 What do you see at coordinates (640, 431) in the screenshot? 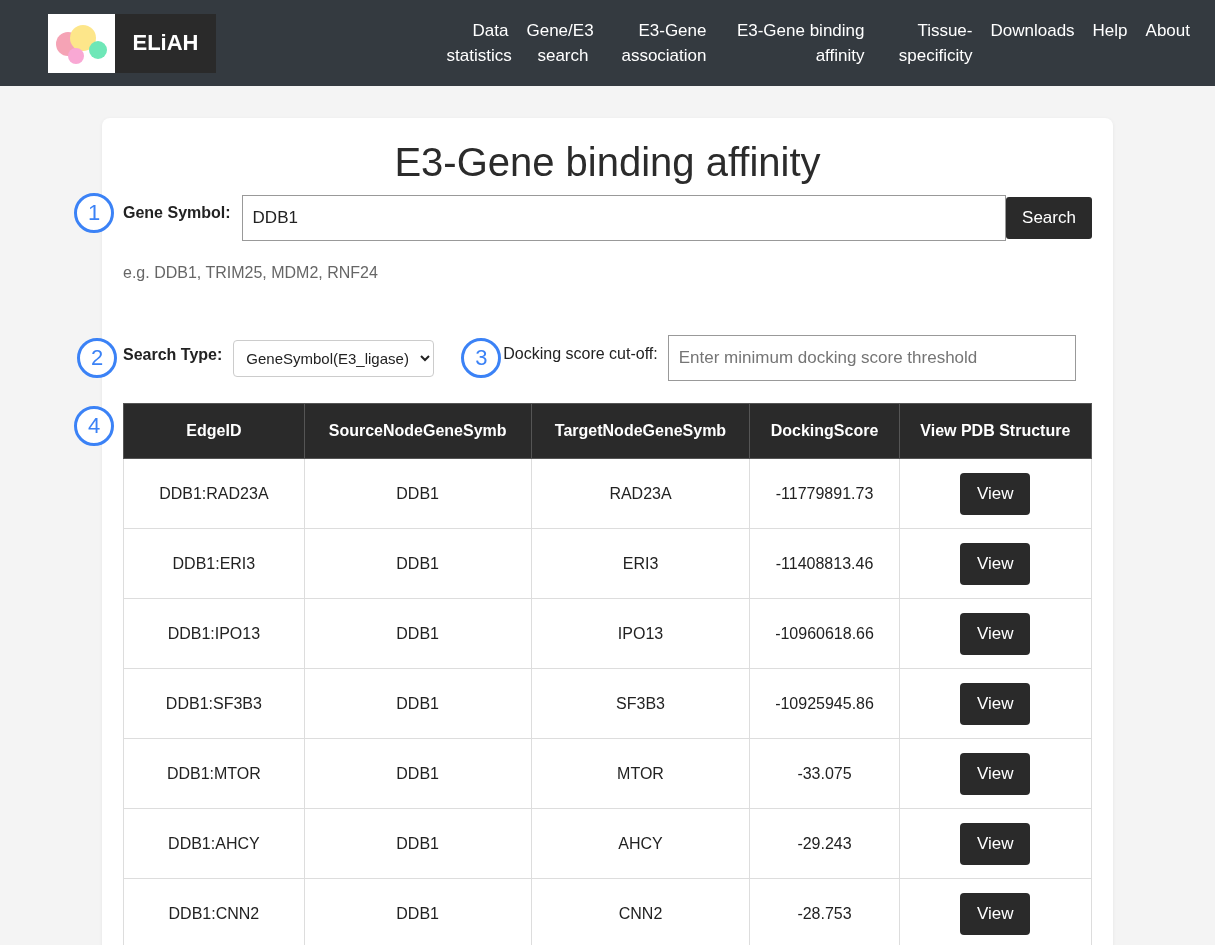
I see `column-header: TargetNodeGeneSymb` at bounding box center [640, 431].